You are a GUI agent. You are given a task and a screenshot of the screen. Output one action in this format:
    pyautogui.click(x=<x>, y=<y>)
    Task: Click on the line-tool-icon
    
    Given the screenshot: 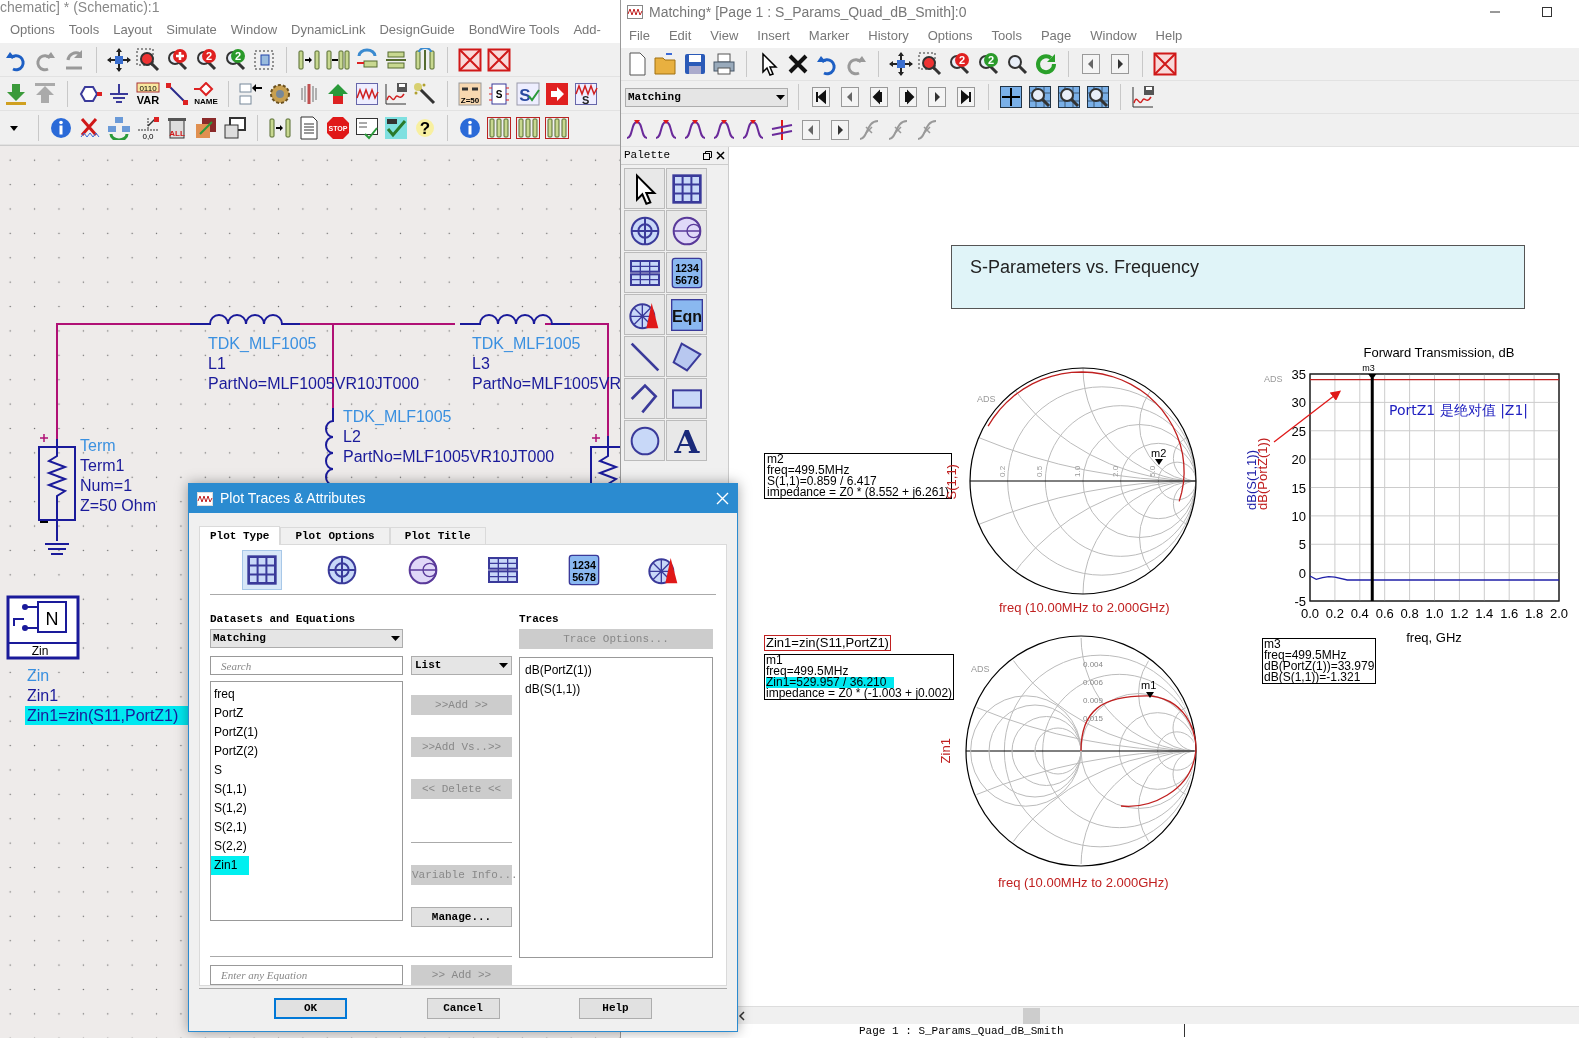 What is the action you would take?
    pyautogui.click(x=644, y=356)
    